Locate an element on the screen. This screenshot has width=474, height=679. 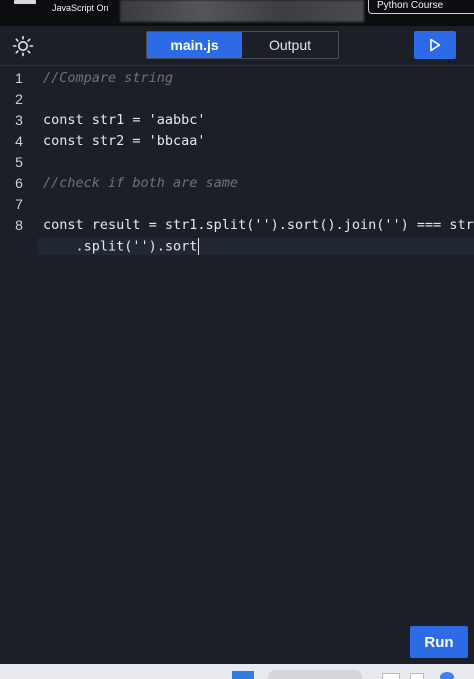
course-link-left: JavaScript On is located at coordinates (80, 8).